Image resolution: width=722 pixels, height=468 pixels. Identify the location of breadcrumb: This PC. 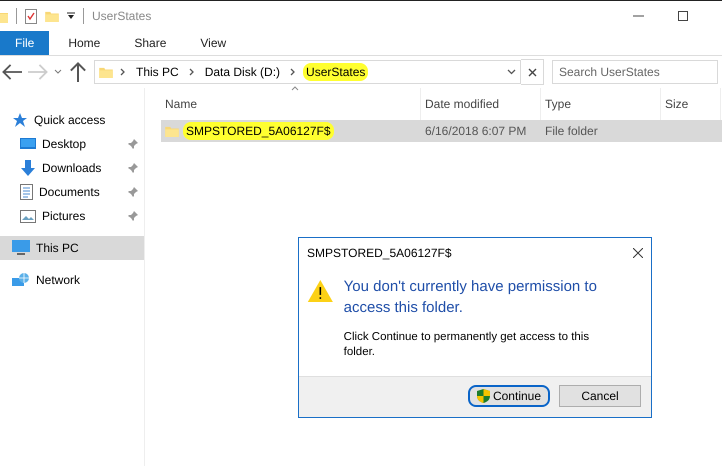
(157, 72).